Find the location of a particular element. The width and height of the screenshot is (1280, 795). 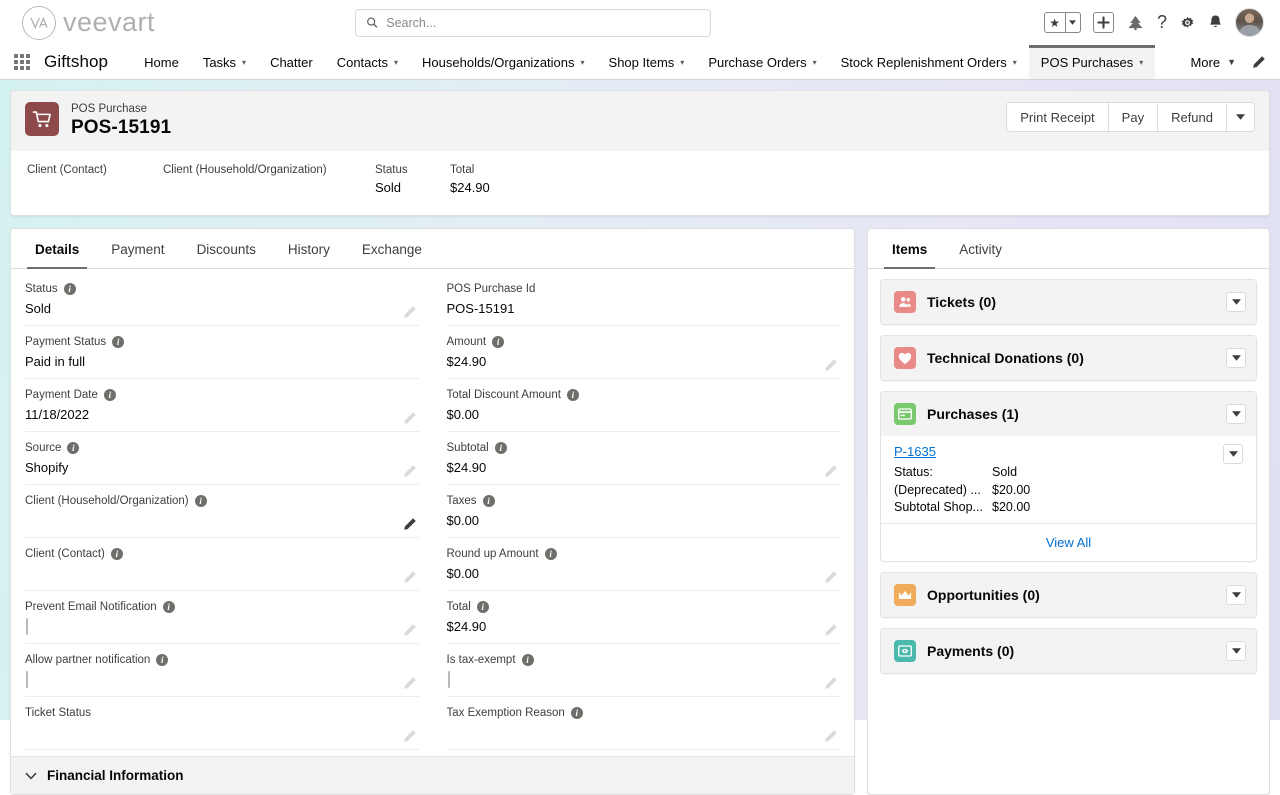

nav-item-home: Home is located at coordinates (161, 62).